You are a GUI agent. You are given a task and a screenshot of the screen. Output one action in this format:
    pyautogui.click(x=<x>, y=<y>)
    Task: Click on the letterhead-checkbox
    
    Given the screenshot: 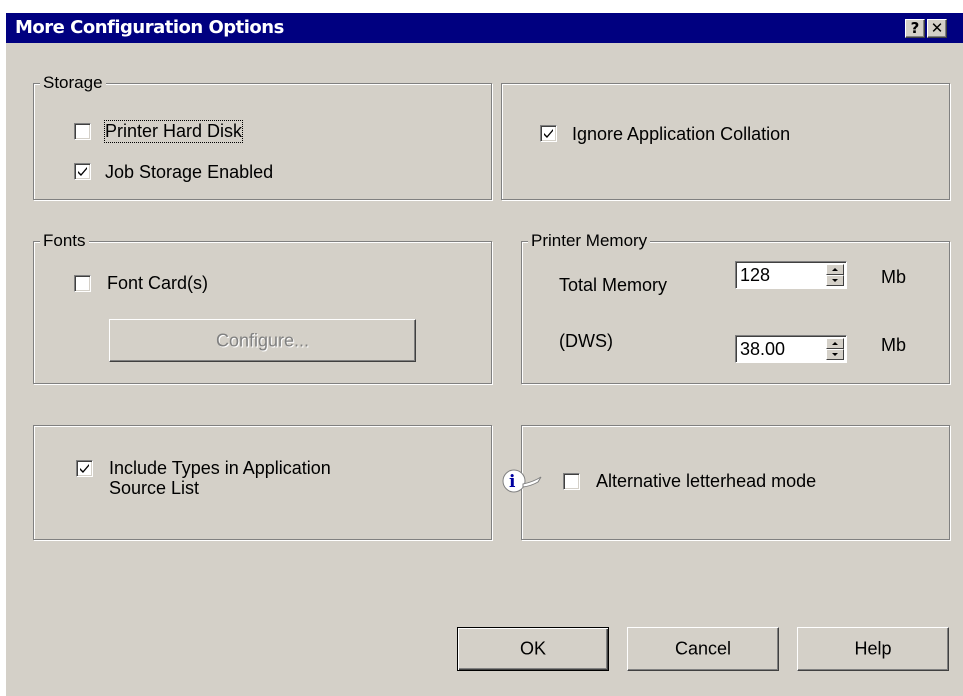 What is the action you would take?
    pyautogui.click(x=571, y=481)
    